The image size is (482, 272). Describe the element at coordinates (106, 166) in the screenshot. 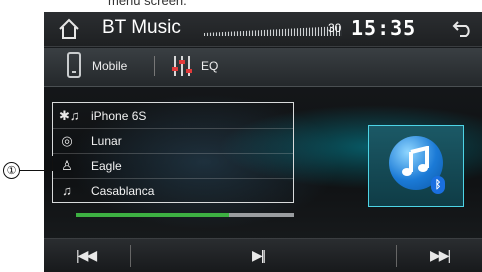

I see `artist-name: Eagle` at that location.